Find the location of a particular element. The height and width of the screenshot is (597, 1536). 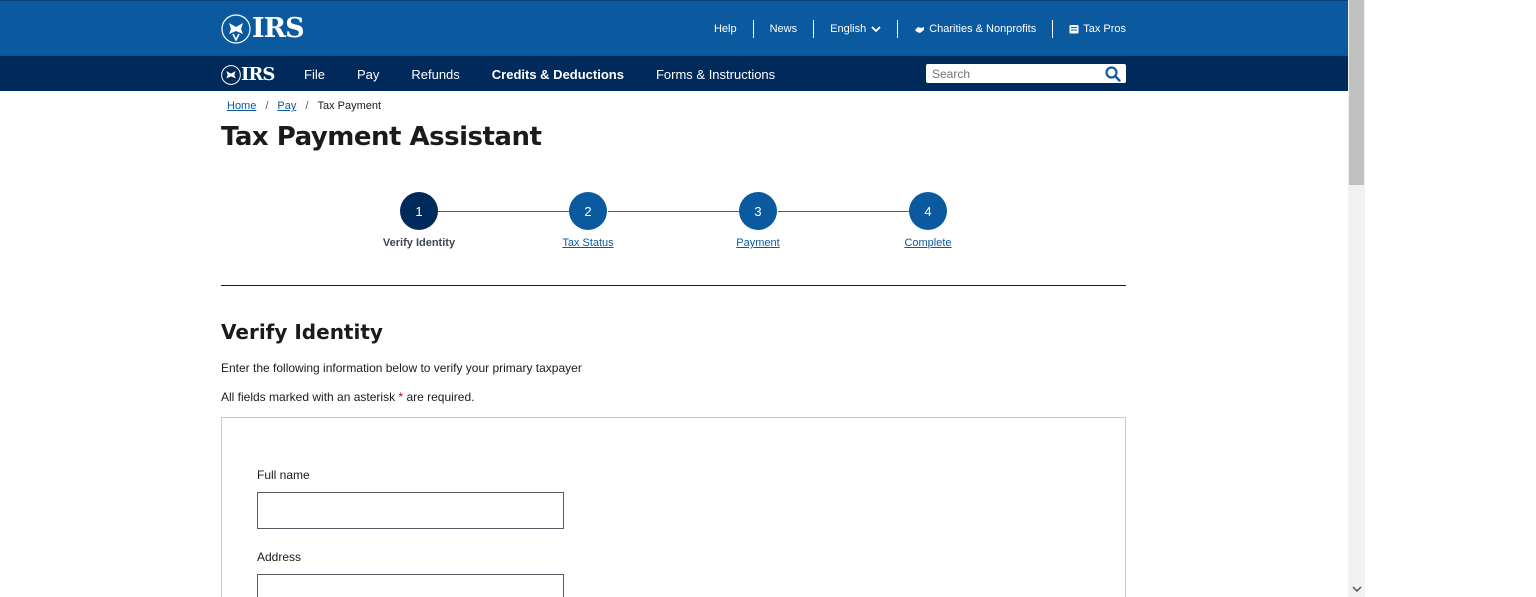

full-name-label: Full name is located at coordinates (283, 475).